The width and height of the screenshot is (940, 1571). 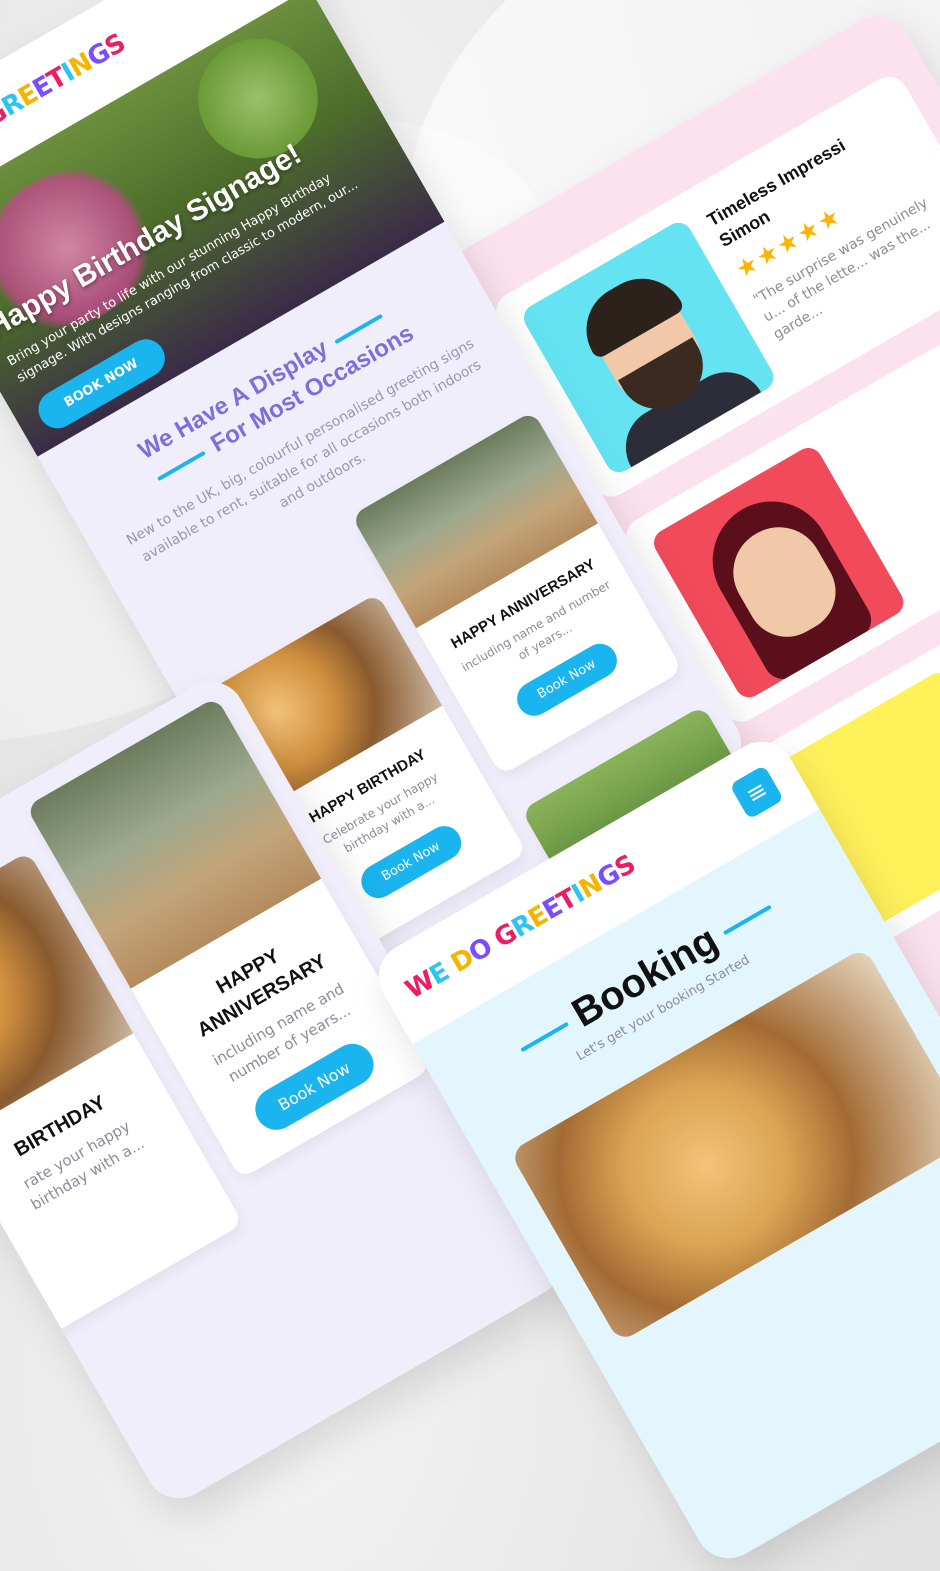 What do you see at coordinates (756, 792) in the screenshot?
I see `hamburger-icon: ≡` at bounding box center [756, 792].